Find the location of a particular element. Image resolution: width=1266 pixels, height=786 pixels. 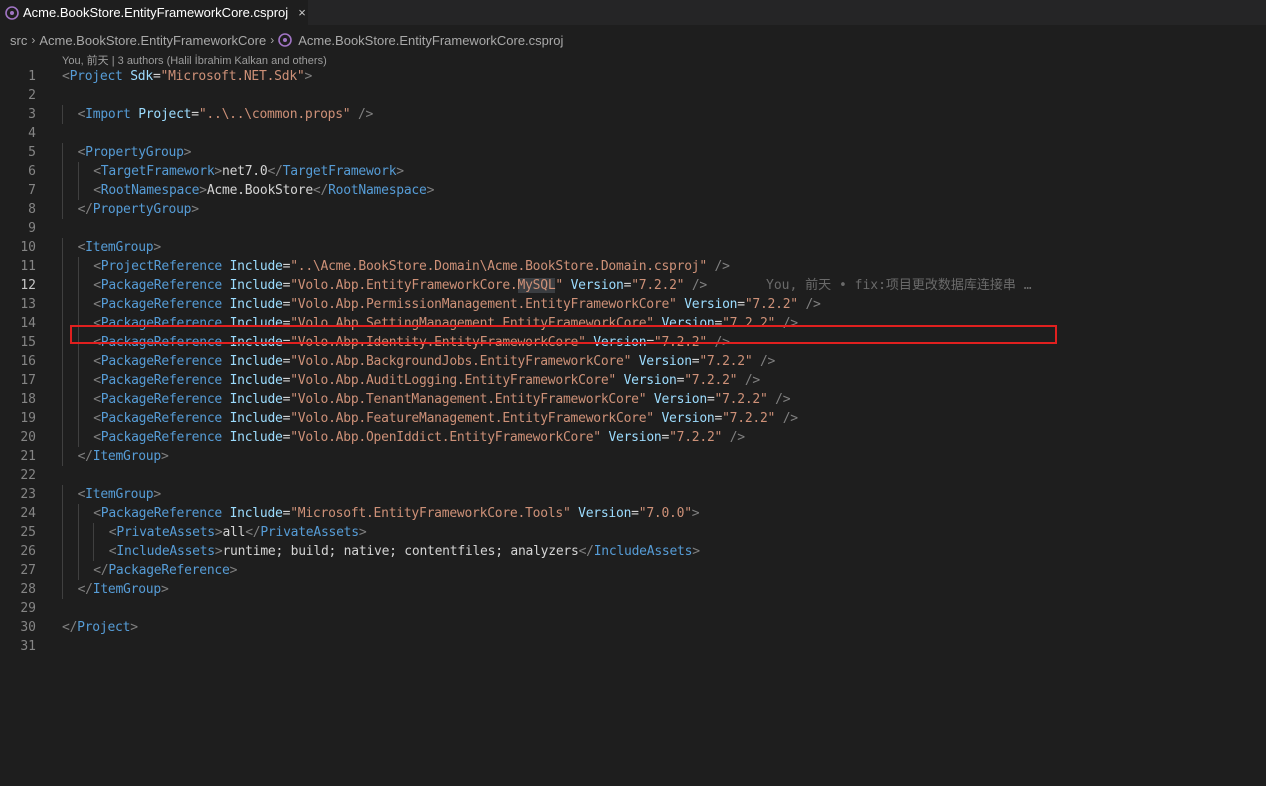

code-line: 23 <ItemGroup> is located at coordinates (633, 494).